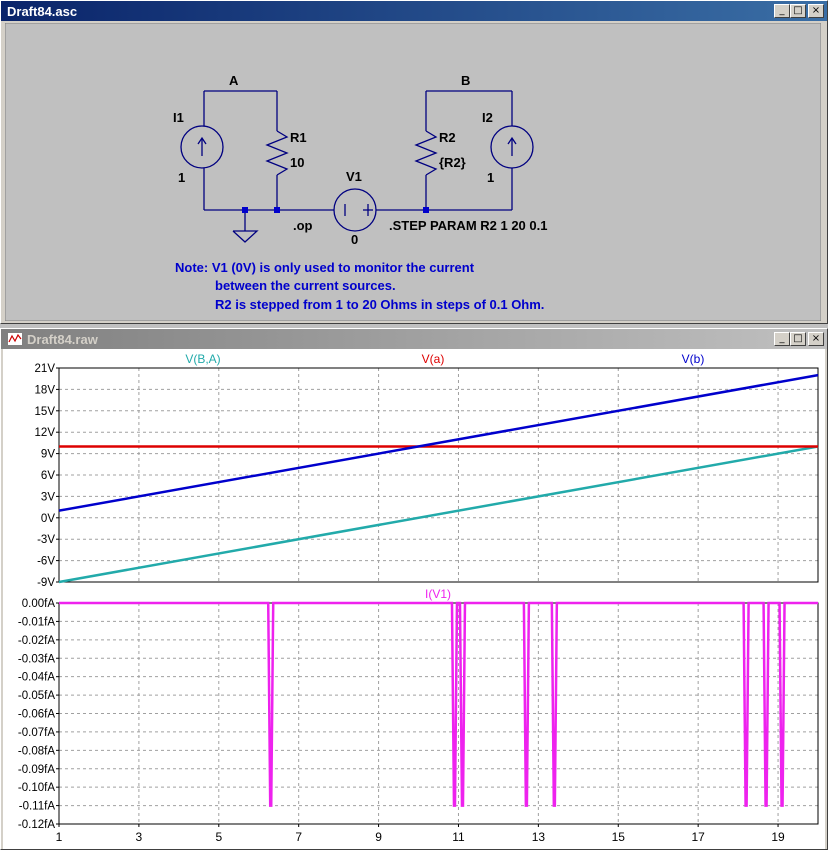  Describe the element at coordinates (46, 562) in the screenshot. I see `y-tick-label: -6V` at that location.